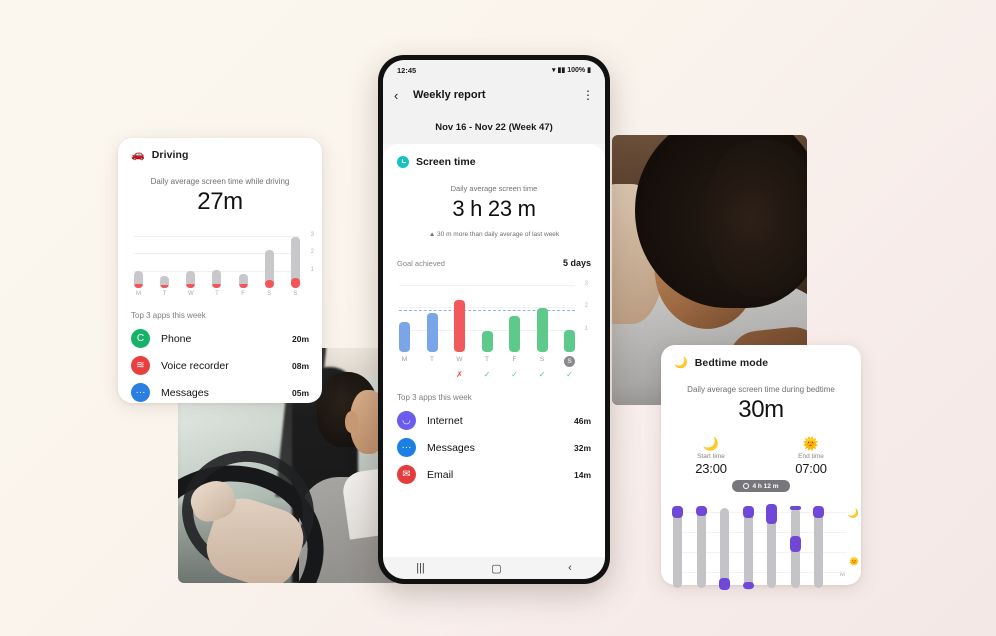 Image resolution: width=996 pixels, height=636 pixels. I want to click on app-row: ··· Messages 32m, so click(494, 447).